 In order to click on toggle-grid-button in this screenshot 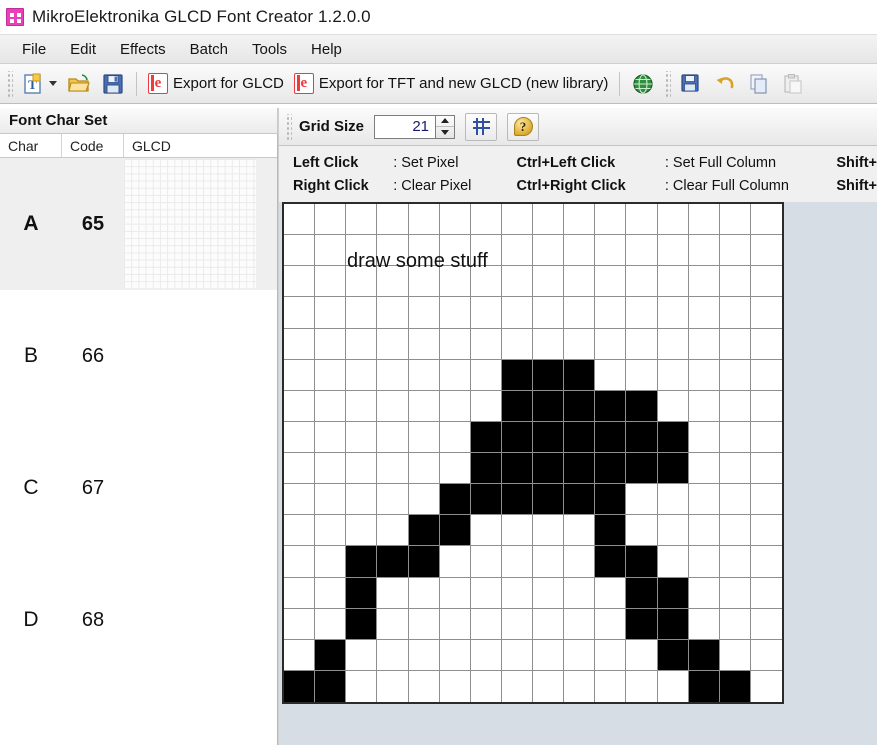, I will do `click(481, 126)`.